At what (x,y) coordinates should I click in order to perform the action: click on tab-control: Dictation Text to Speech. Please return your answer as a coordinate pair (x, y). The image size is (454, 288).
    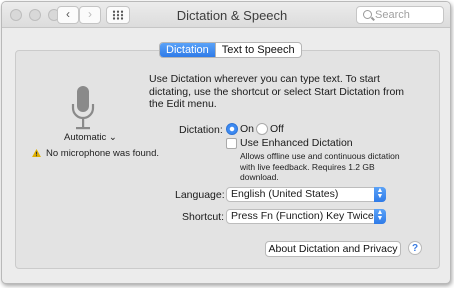
    Looking at the image, I should click on (230, 50).